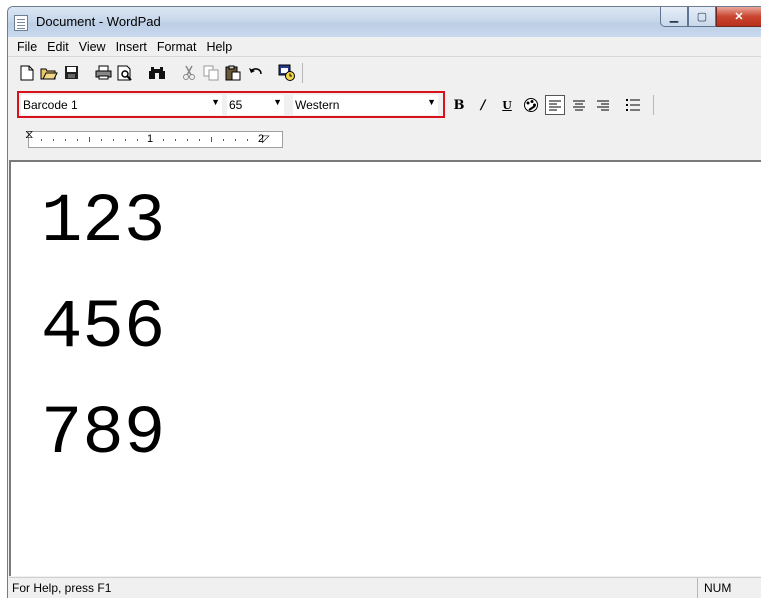 This screenshot has height=598, width=761. I want to click on open-button, so click(49, 73).